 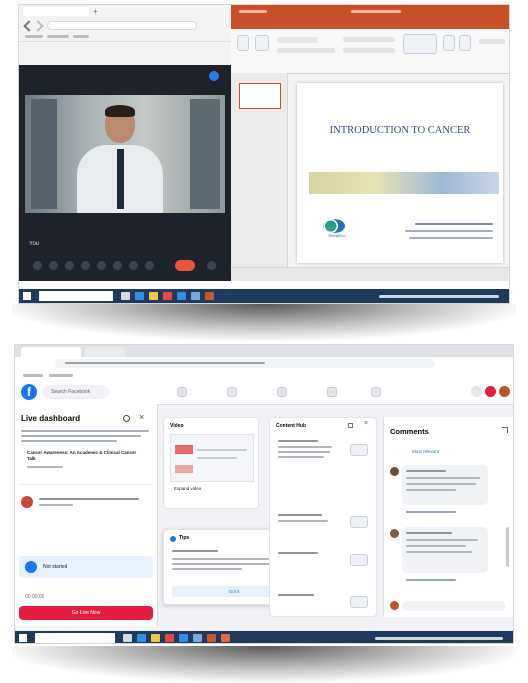 What do you see at coordinates (296, 595) in the screenshot?
I see `content-item-title` at bounding box center [296, 595].